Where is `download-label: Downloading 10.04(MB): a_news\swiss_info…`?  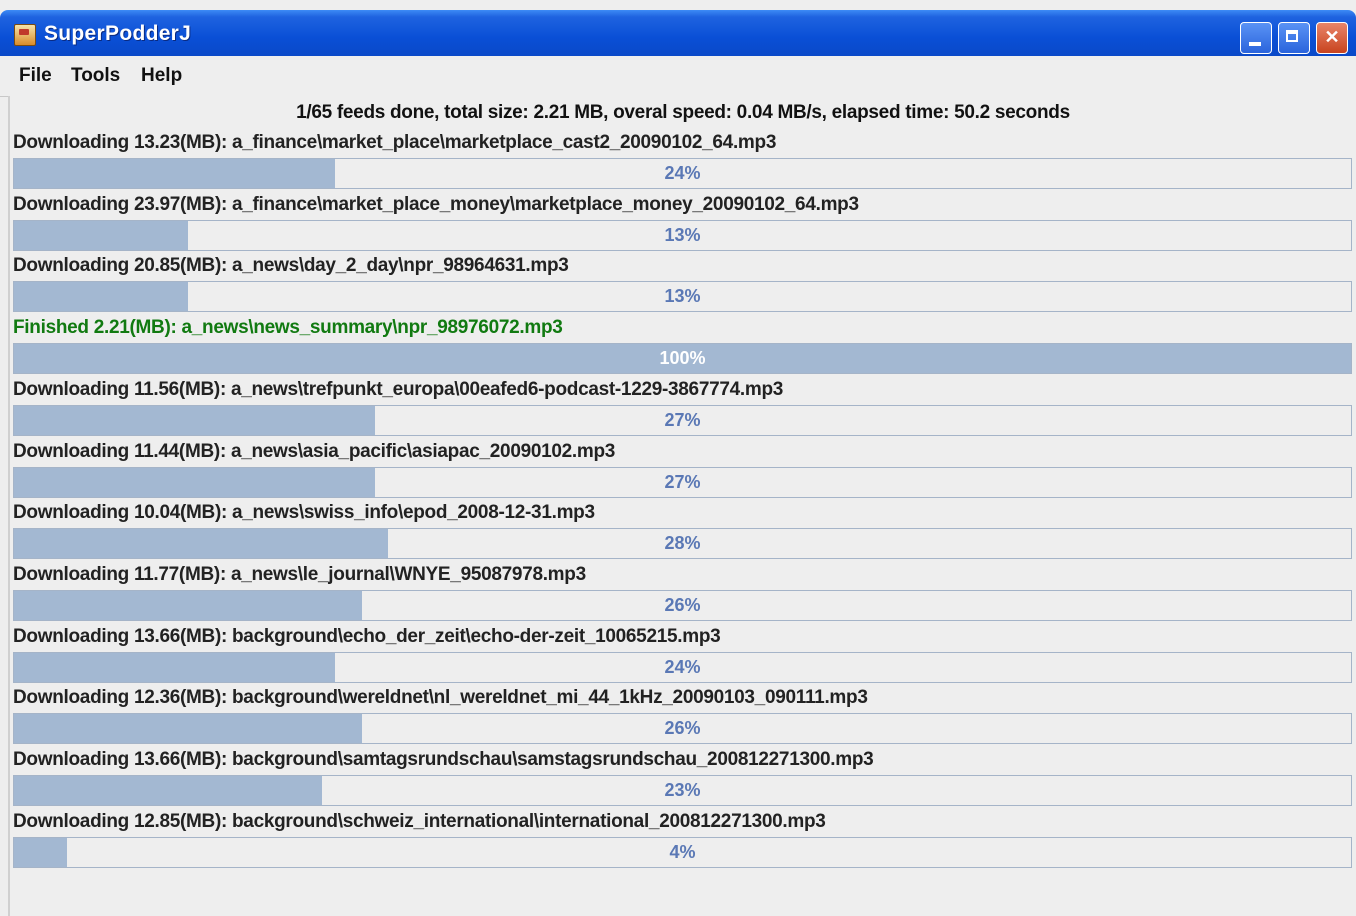
download-label: Downloading 10.04(MB): a_news\swiss_info… is located at coordinates (304, 513).